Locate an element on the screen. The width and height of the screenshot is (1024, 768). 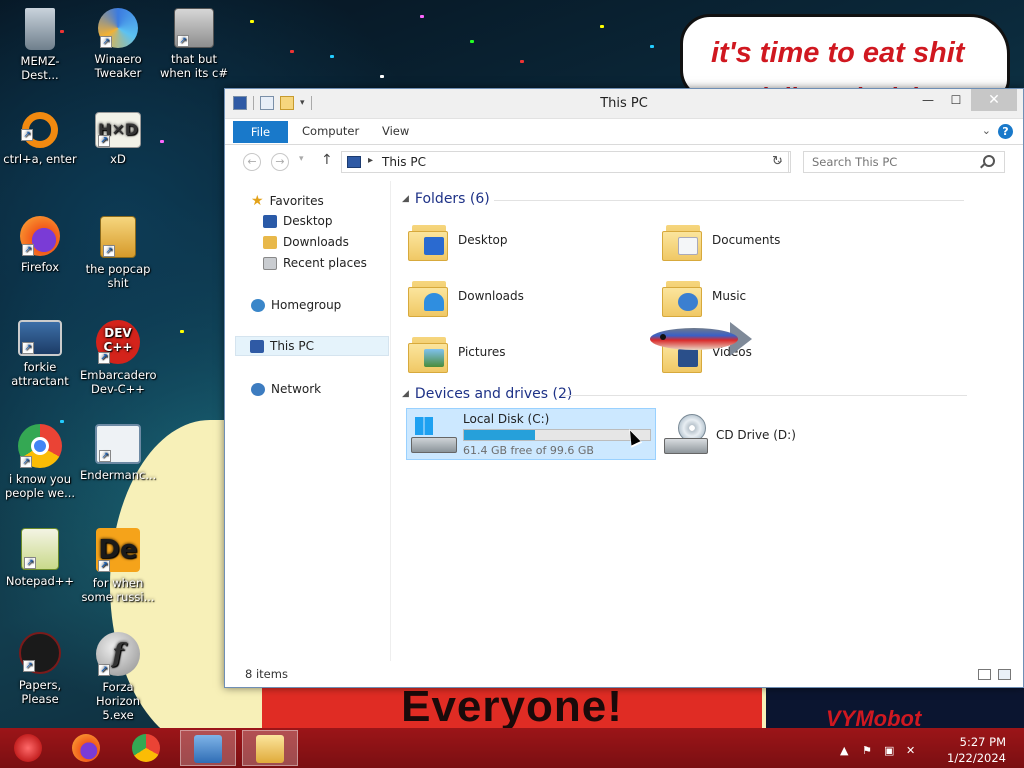
desktop-icon-that-but-when: ↗ that but when its c# is located at coordinates (194, 44).